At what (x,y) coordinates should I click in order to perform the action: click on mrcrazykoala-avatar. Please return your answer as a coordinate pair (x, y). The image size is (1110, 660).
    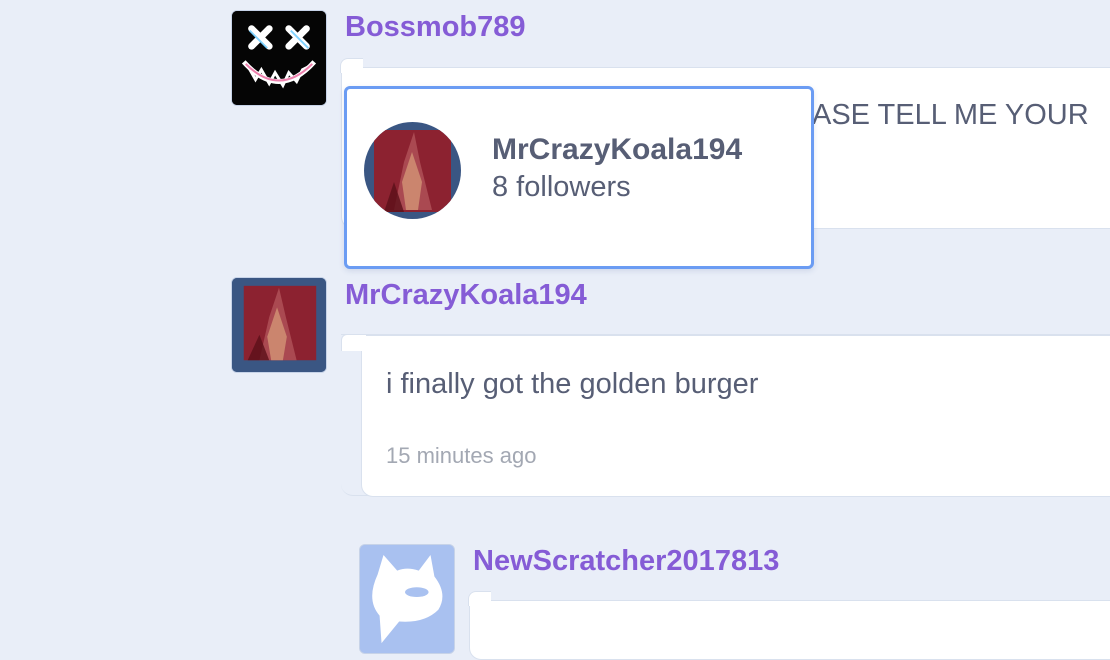
    Looking at the image, I should click on (279, 325).